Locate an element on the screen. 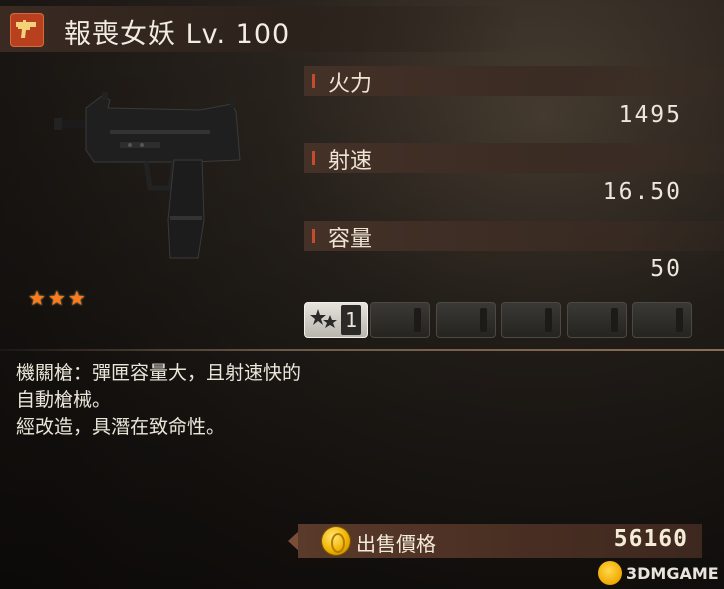 The width and height of the screenshot is (724, 589). sell-label: 出售價格 is located at coordinates (396, 544).